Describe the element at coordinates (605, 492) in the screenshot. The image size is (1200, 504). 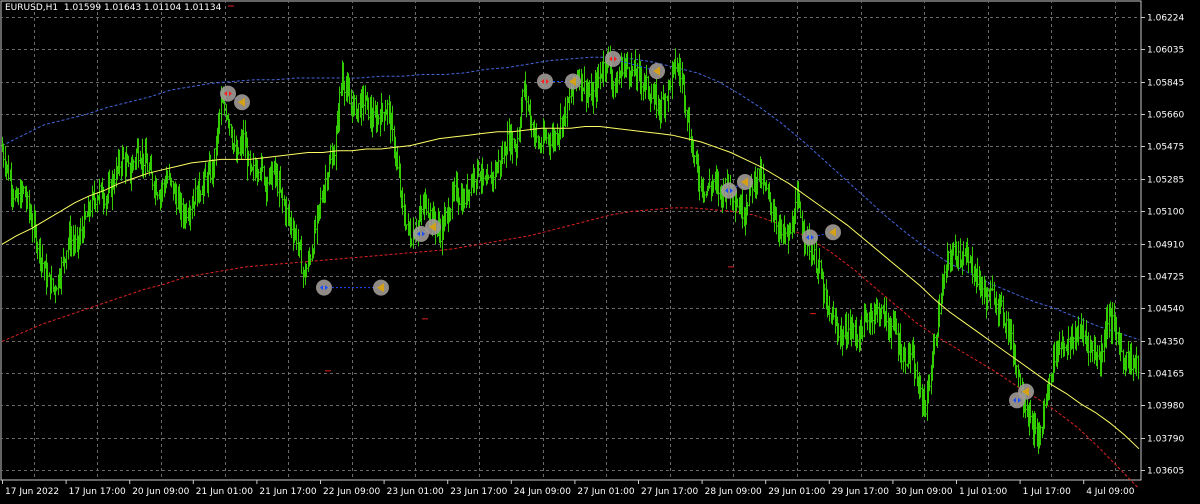
I see `x-tick-label: 27 Jun 01:00` at that location.